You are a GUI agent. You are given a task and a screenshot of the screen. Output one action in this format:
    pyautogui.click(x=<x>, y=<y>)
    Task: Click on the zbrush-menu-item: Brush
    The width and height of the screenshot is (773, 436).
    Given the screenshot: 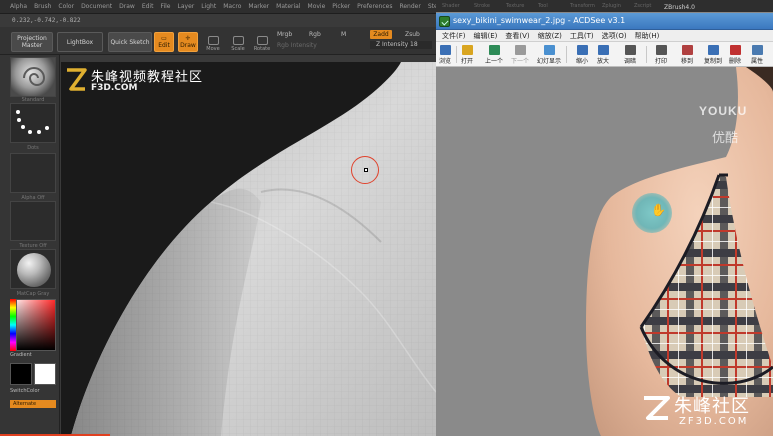 What is the action you would take?
    pyautogui.click(x=42, y=6)
    